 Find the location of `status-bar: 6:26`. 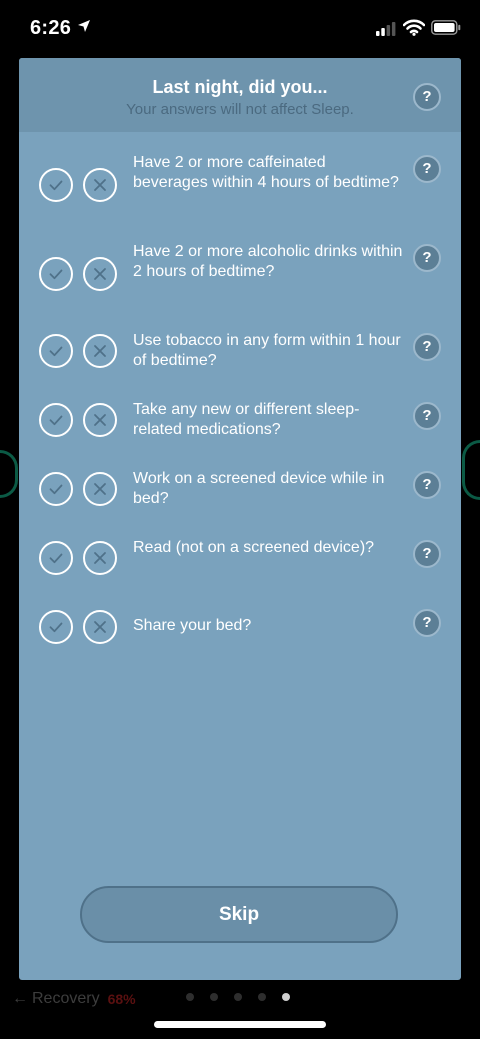

status-bar: 6:26 is located at coordinates (240, 29).